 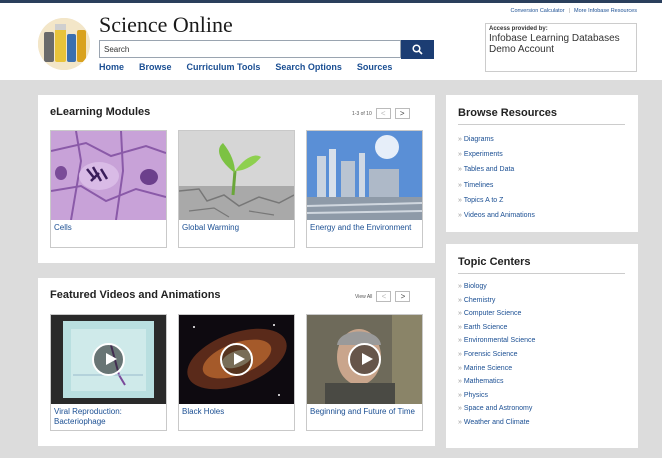 I want to click on module-card-cells: Cells, so click(x=108, y=189).